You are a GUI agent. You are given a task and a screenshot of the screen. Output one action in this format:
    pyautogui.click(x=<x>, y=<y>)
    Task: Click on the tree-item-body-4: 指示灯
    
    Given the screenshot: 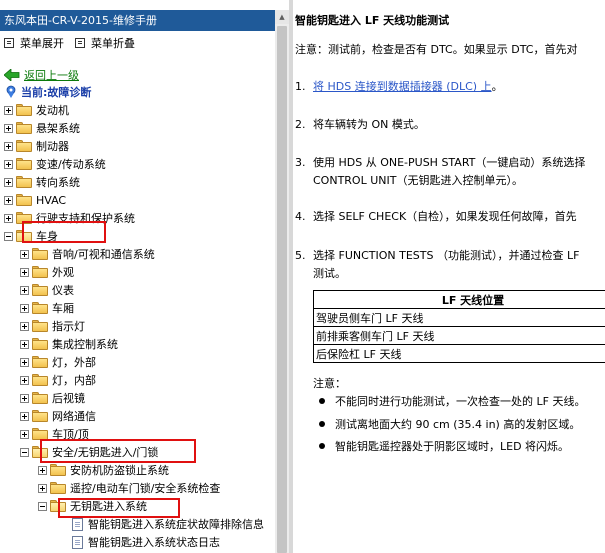 What is the action you would take?
    pyautogui.click(x=52, y=326)
    